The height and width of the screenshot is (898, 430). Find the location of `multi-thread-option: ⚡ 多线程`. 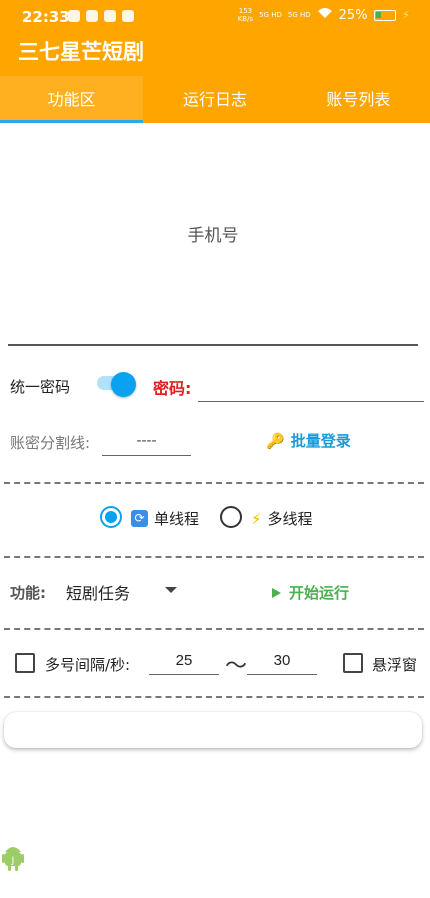

multi-thread-option: ⚡ 多线程 is located at coordinates (282, 518).